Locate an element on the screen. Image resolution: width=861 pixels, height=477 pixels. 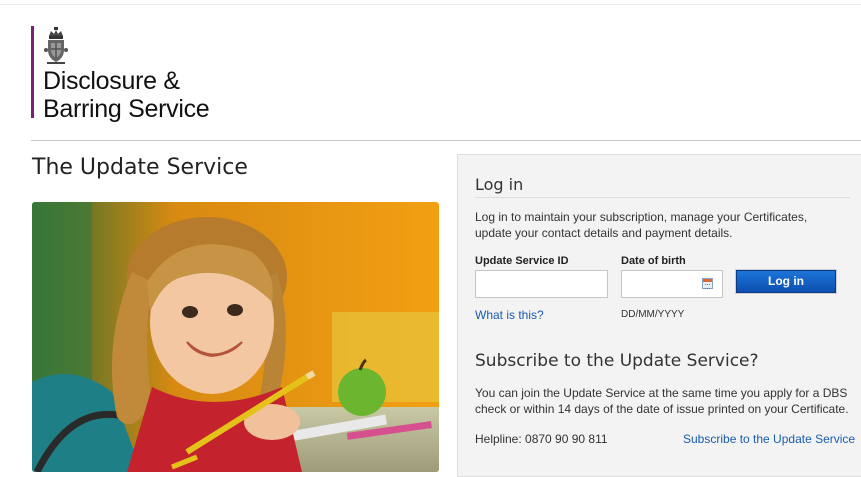
subscribe-link: Subscribe to the Update Service is located at coordinates (769, 439).